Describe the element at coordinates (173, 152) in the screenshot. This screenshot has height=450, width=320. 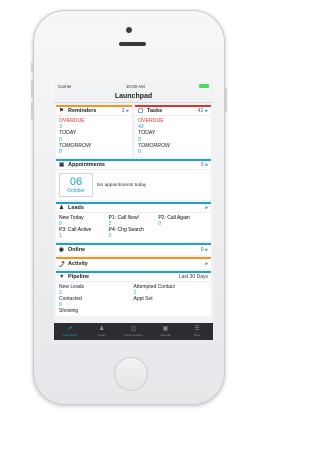
I see `tasks-tomorrow-value: 0` at that location.